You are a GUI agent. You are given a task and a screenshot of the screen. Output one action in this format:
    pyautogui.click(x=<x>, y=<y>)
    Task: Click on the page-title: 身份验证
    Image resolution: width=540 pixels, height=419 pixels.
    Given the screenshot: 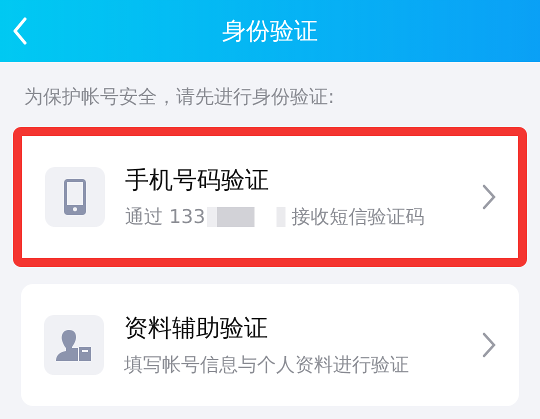 What is the action you would take?
    pyautogui.click(x=270, y=31)
    